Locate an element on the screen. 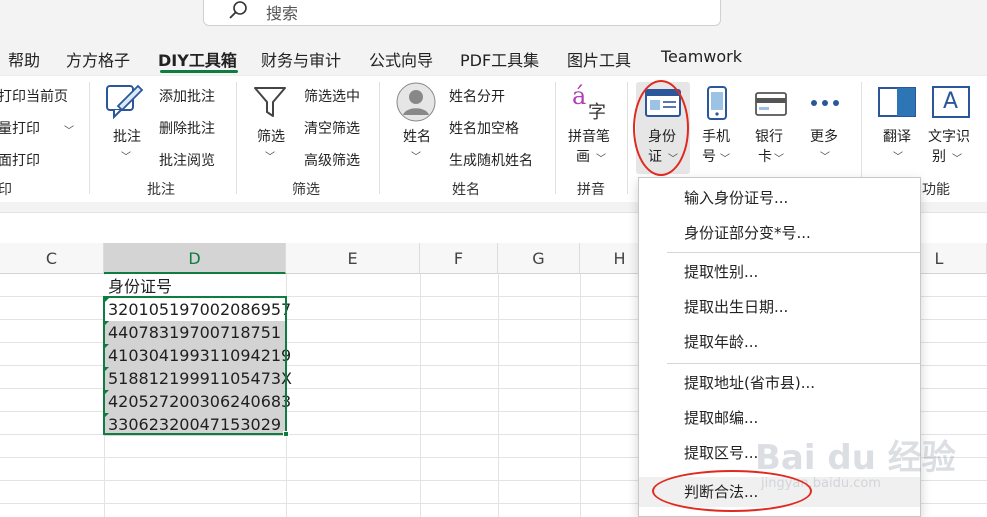 Image resolution: width=987 pixels, height=517 pixels. bank-card-icon is located at coordinates (771, 104).